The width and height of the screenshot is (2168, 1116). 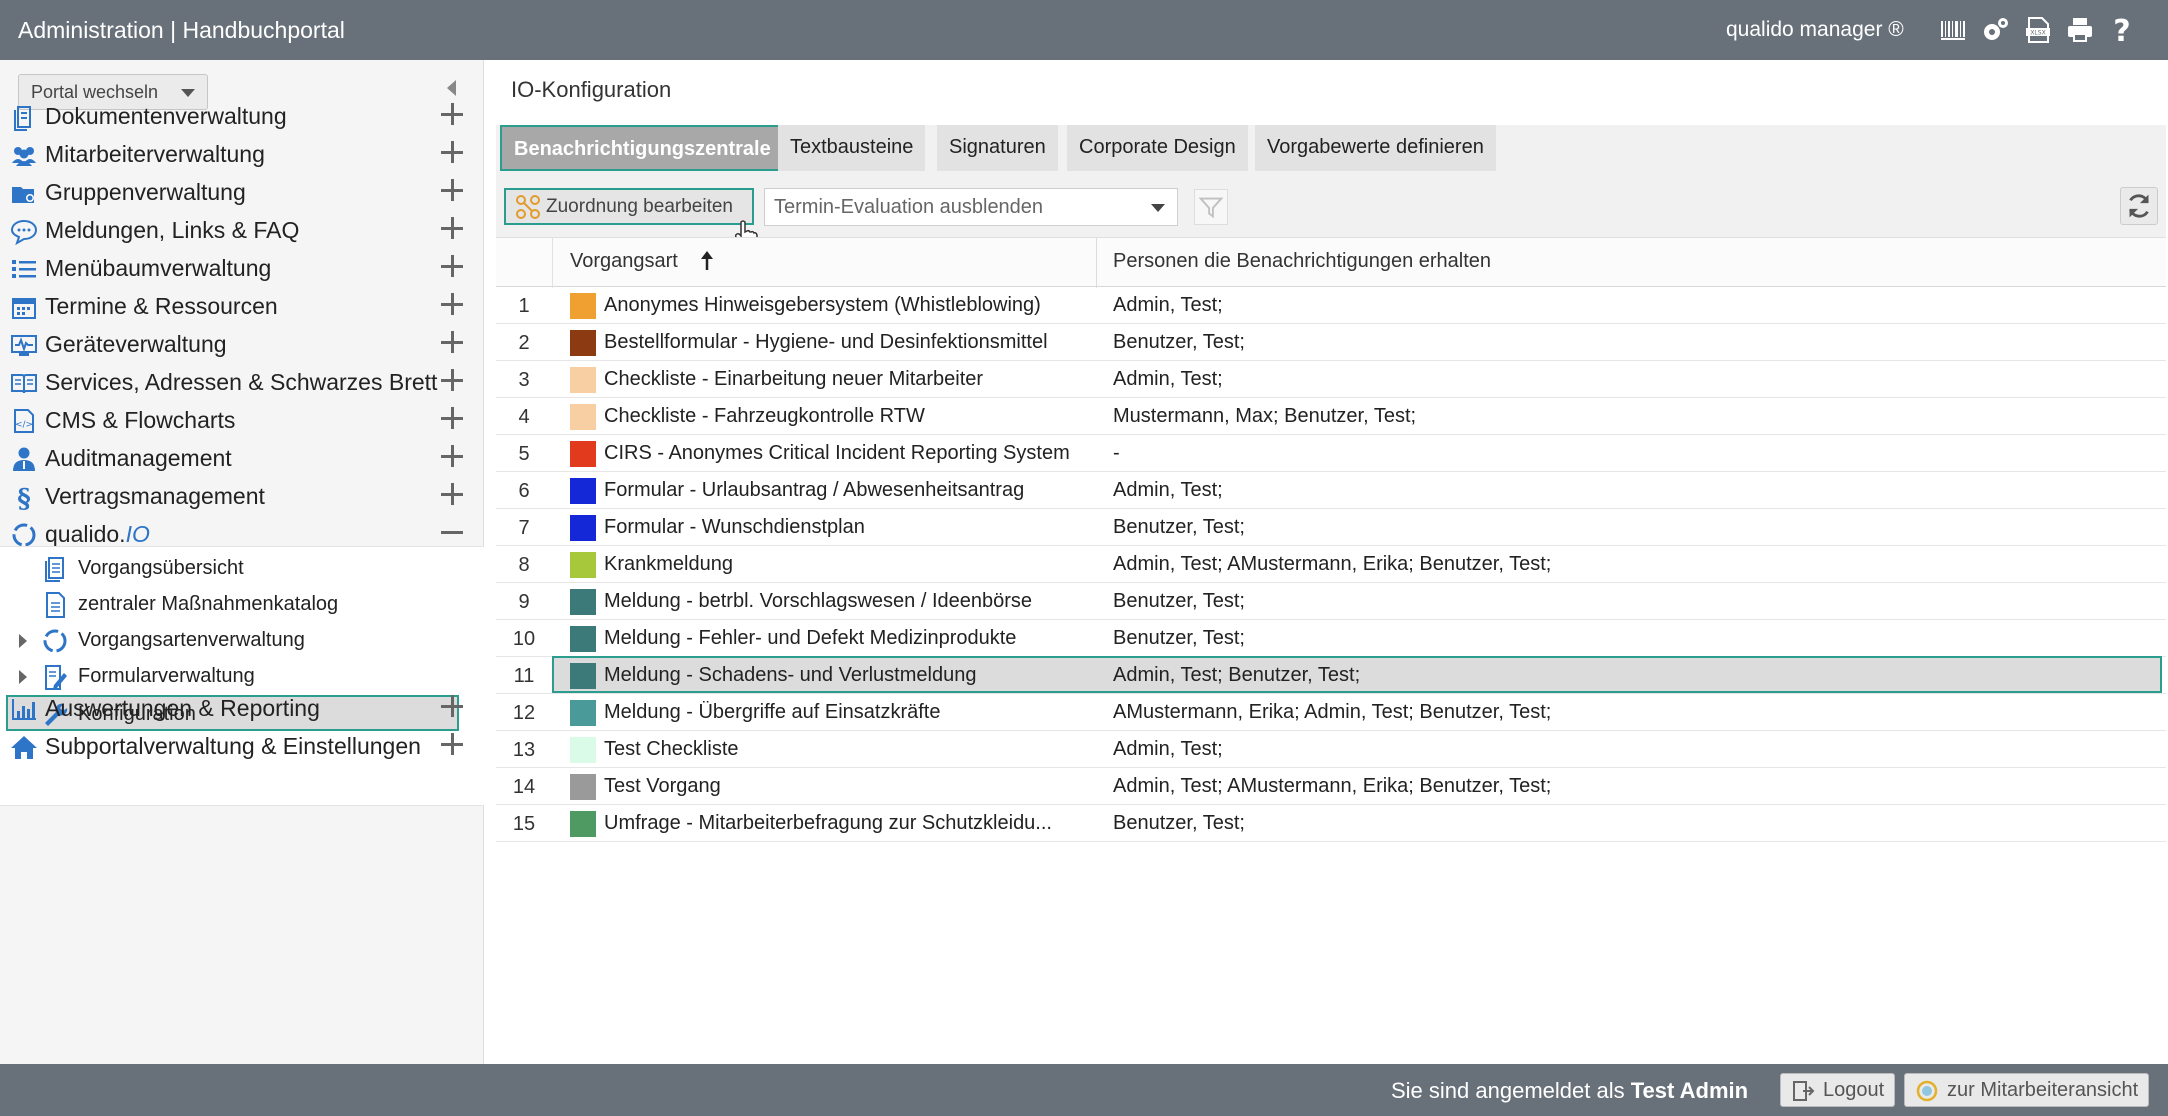 I want to click on tab-corporate-design: Corporate Design, so click(x=1157, y=148).